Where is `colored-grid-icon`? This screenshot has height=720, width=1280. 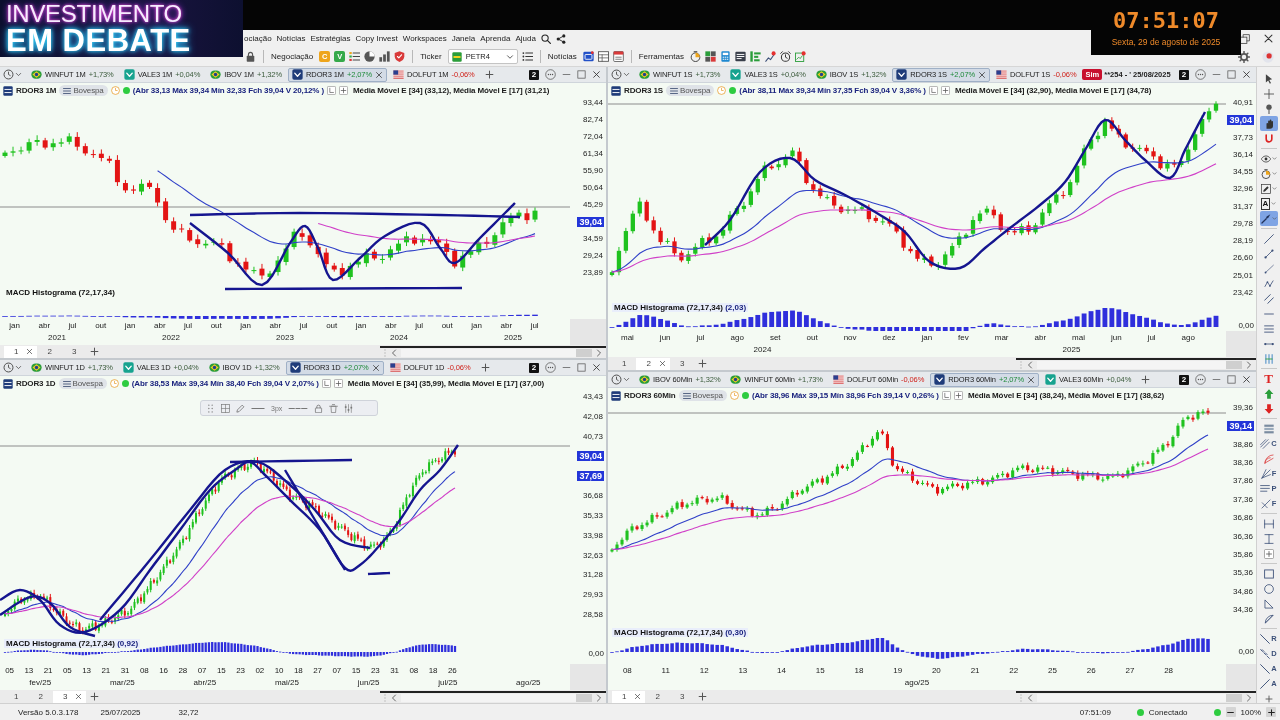
colored-grid-icon is located at coordinates (710, 56).